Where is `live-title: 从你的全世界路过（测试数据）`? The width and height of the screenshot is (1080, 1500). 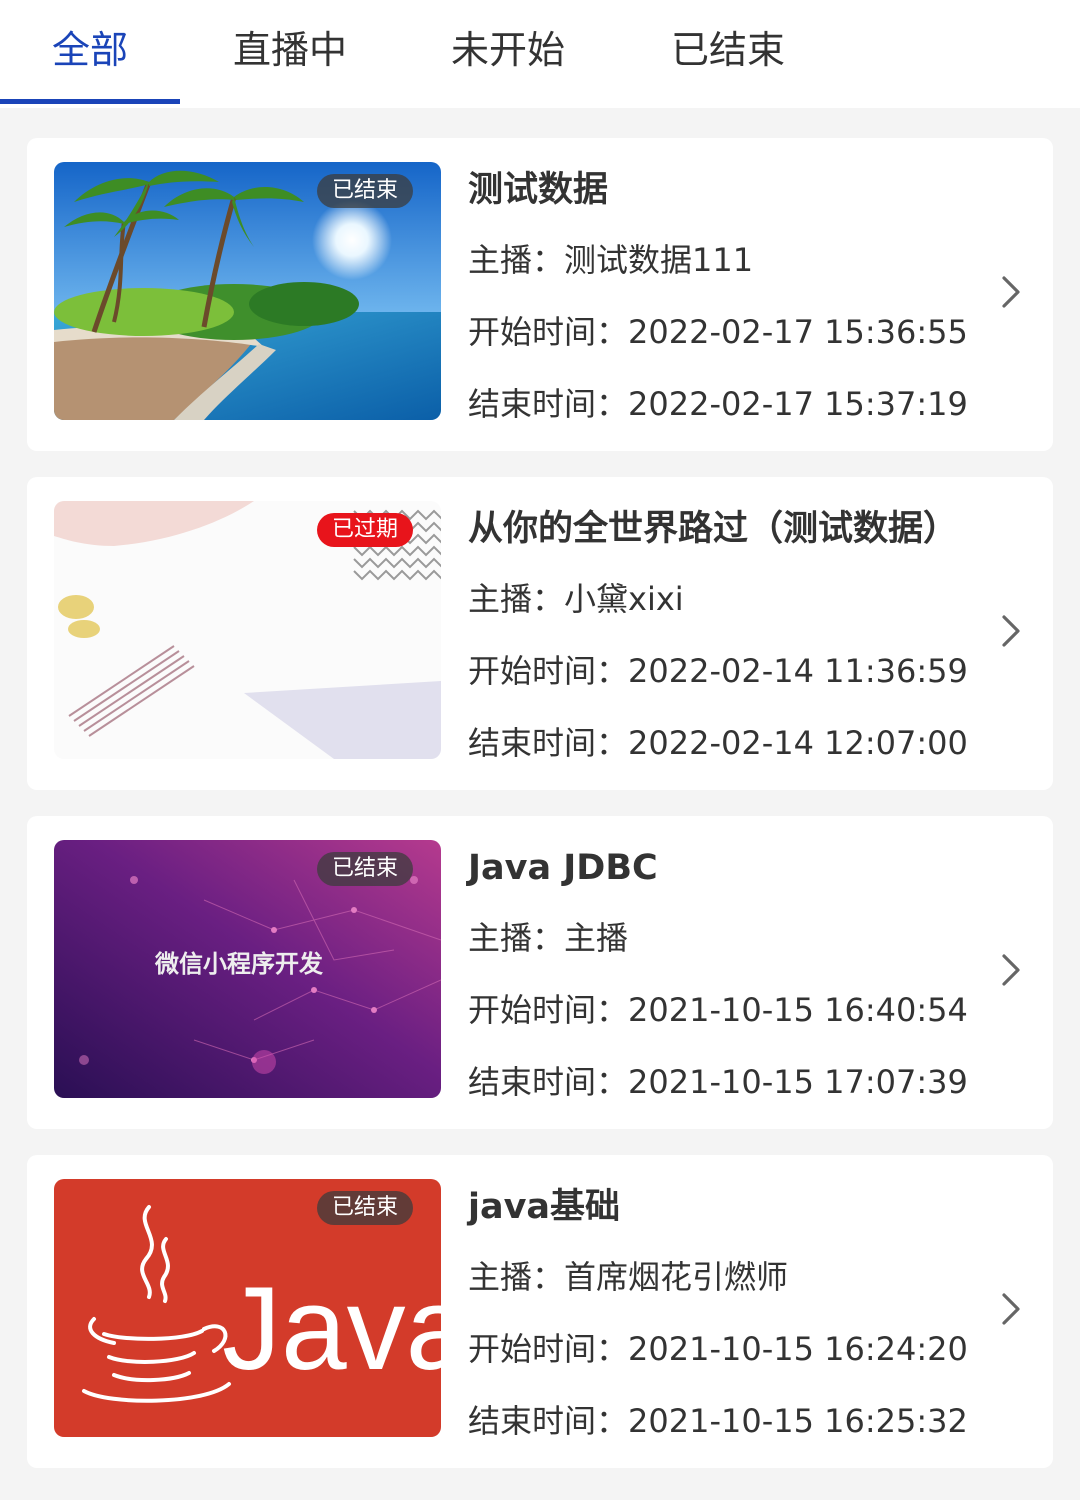
live-title: 从你的全世界路过（测试数据） is located at coordinates (713, 529).